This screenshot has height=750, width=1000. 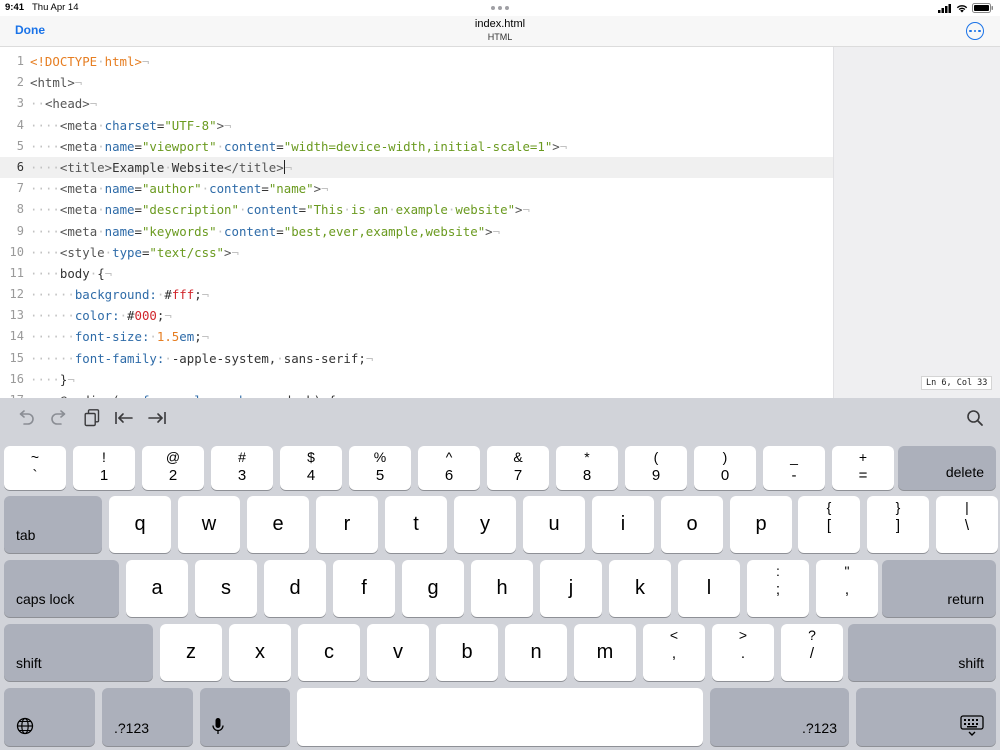 I want to click on key-q: q, so click(x=140, y=524).